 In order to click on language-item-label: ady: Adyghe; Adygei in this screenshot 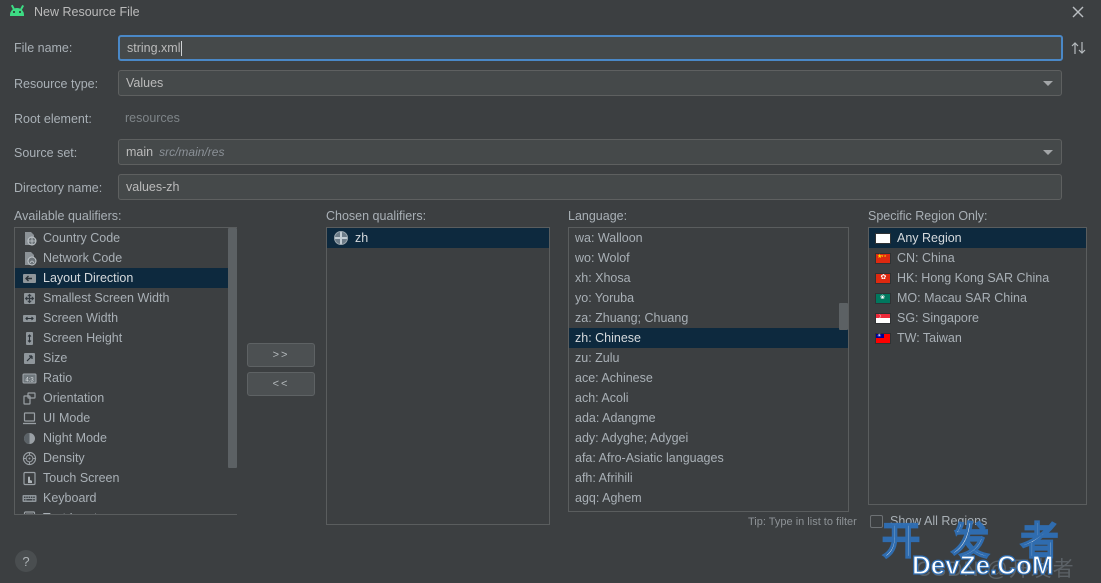, I will do `click(632, 438)`.